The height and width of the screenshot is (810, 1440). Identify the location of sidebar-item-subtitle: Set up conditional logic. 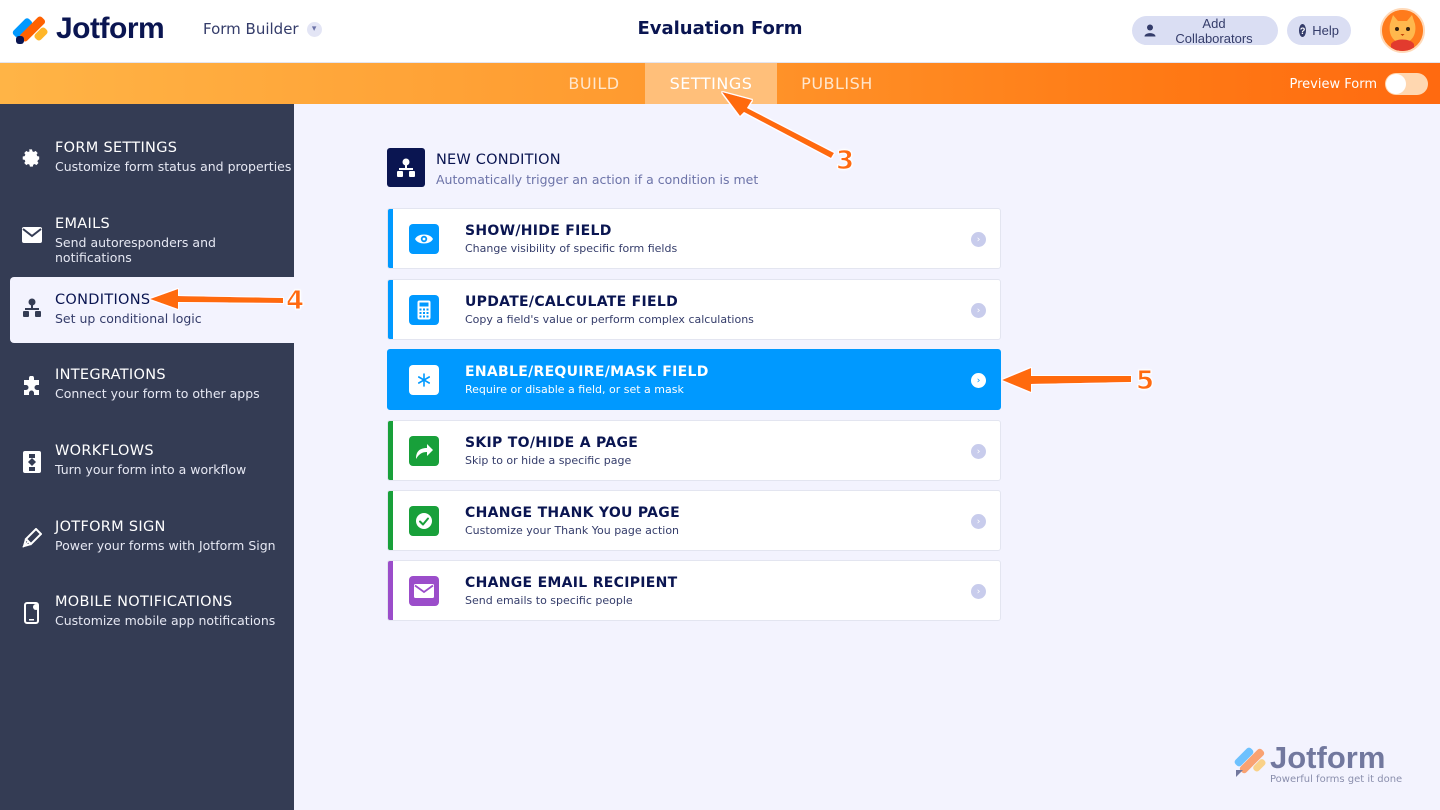
(128, 318).